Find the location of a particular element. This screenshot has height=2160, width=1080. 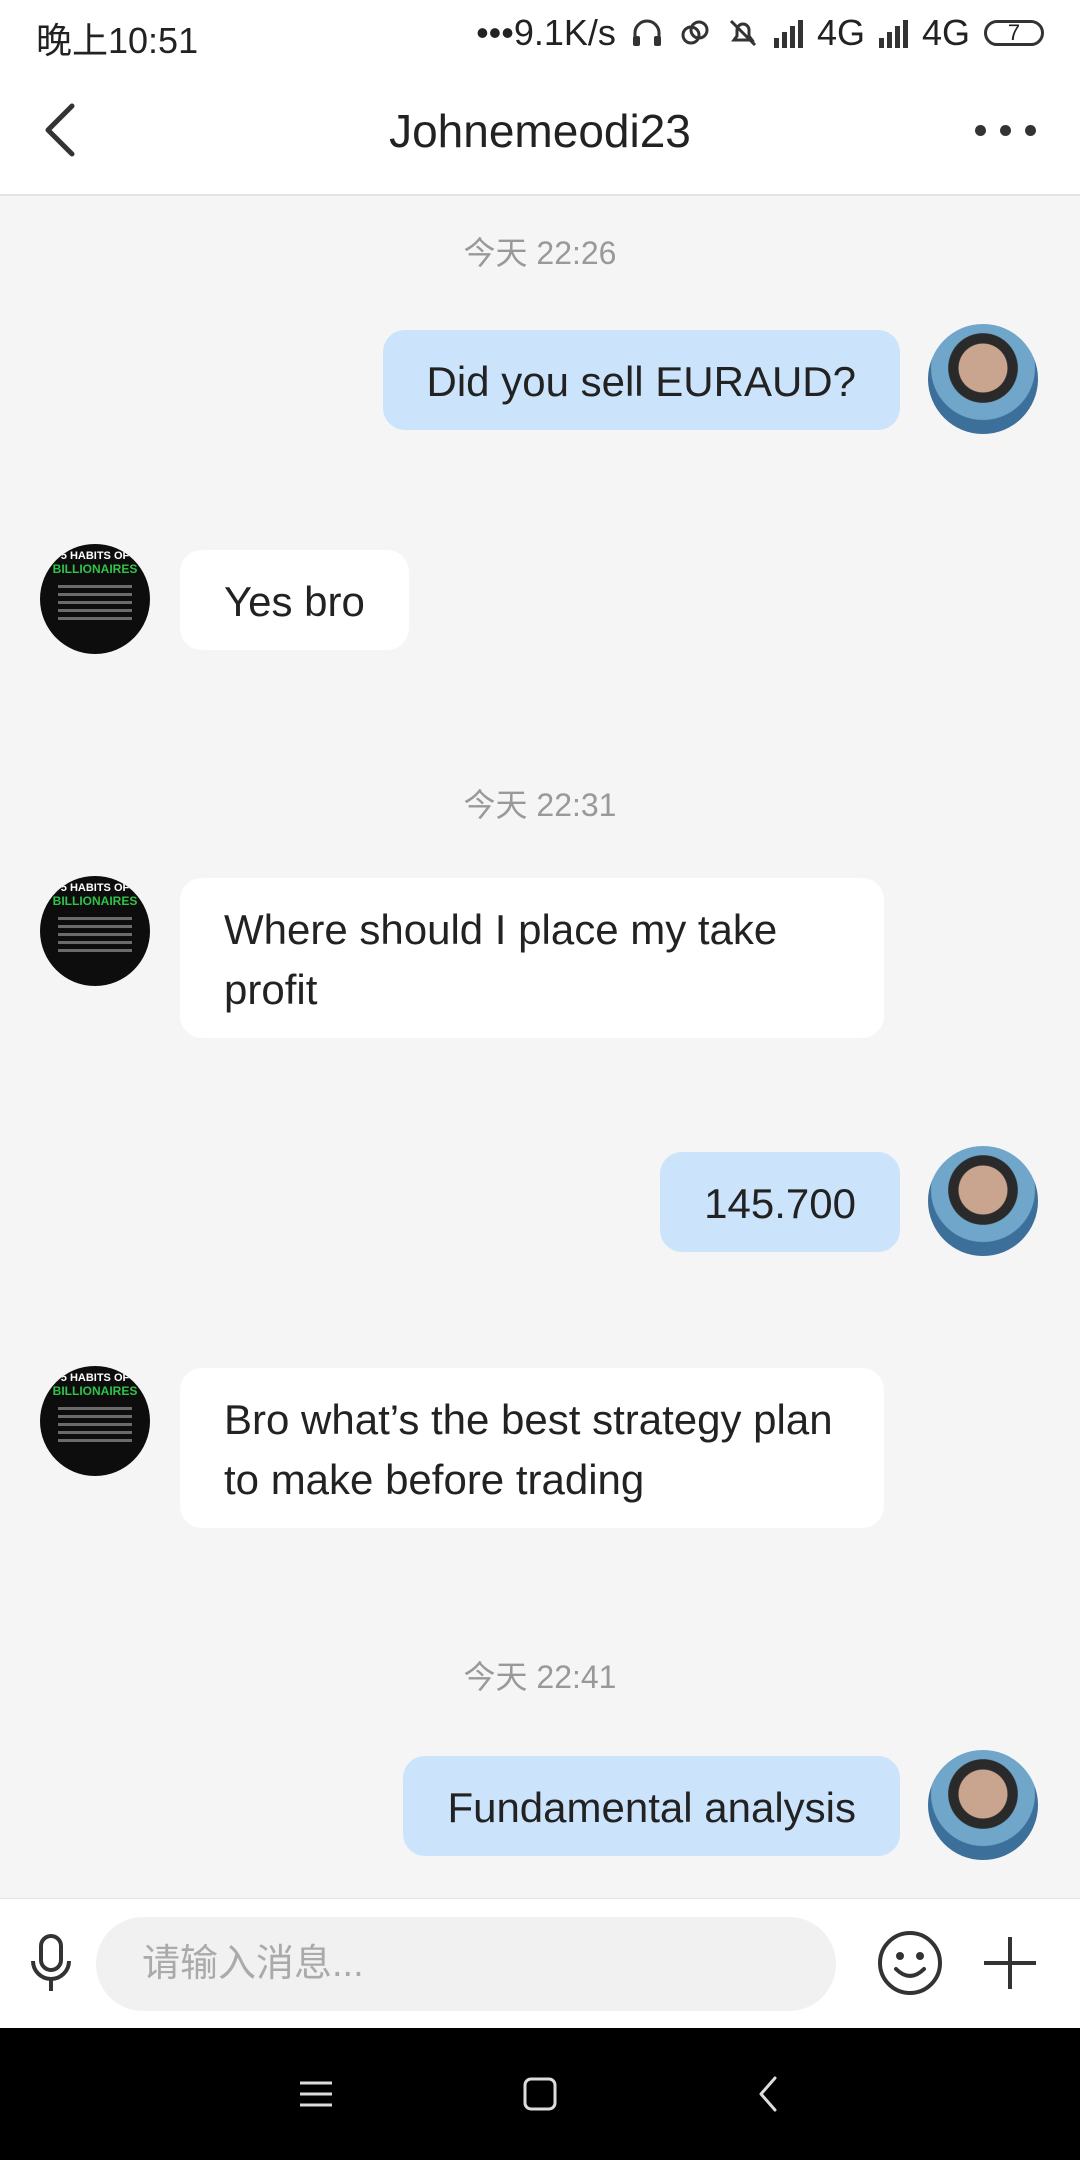

home-icon is located at coordinates (540, 2094).